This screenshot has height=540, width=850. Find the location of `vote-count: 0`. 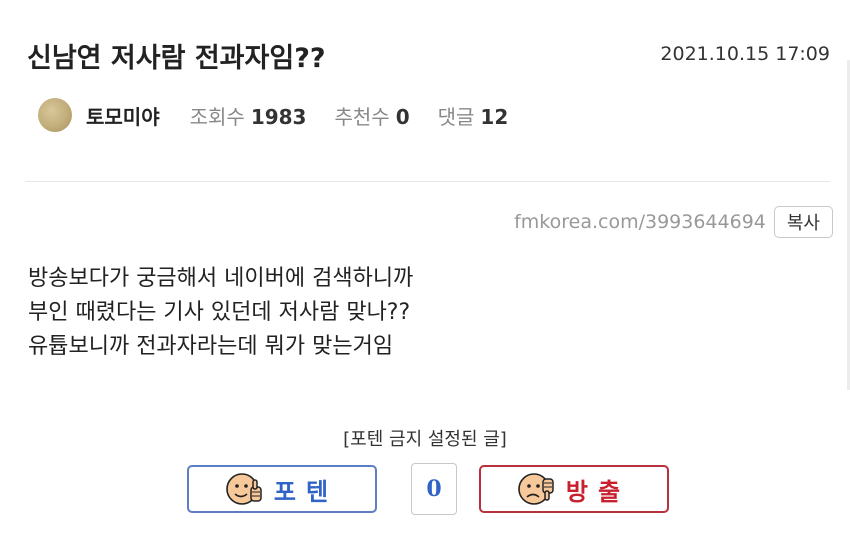

vote-count: 0 is located at coordinates (434, 489).